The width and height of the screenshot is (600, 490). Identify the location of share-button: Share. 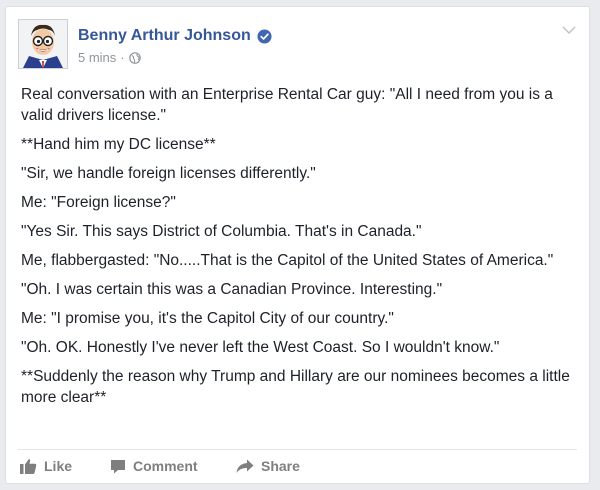
(268, 466).